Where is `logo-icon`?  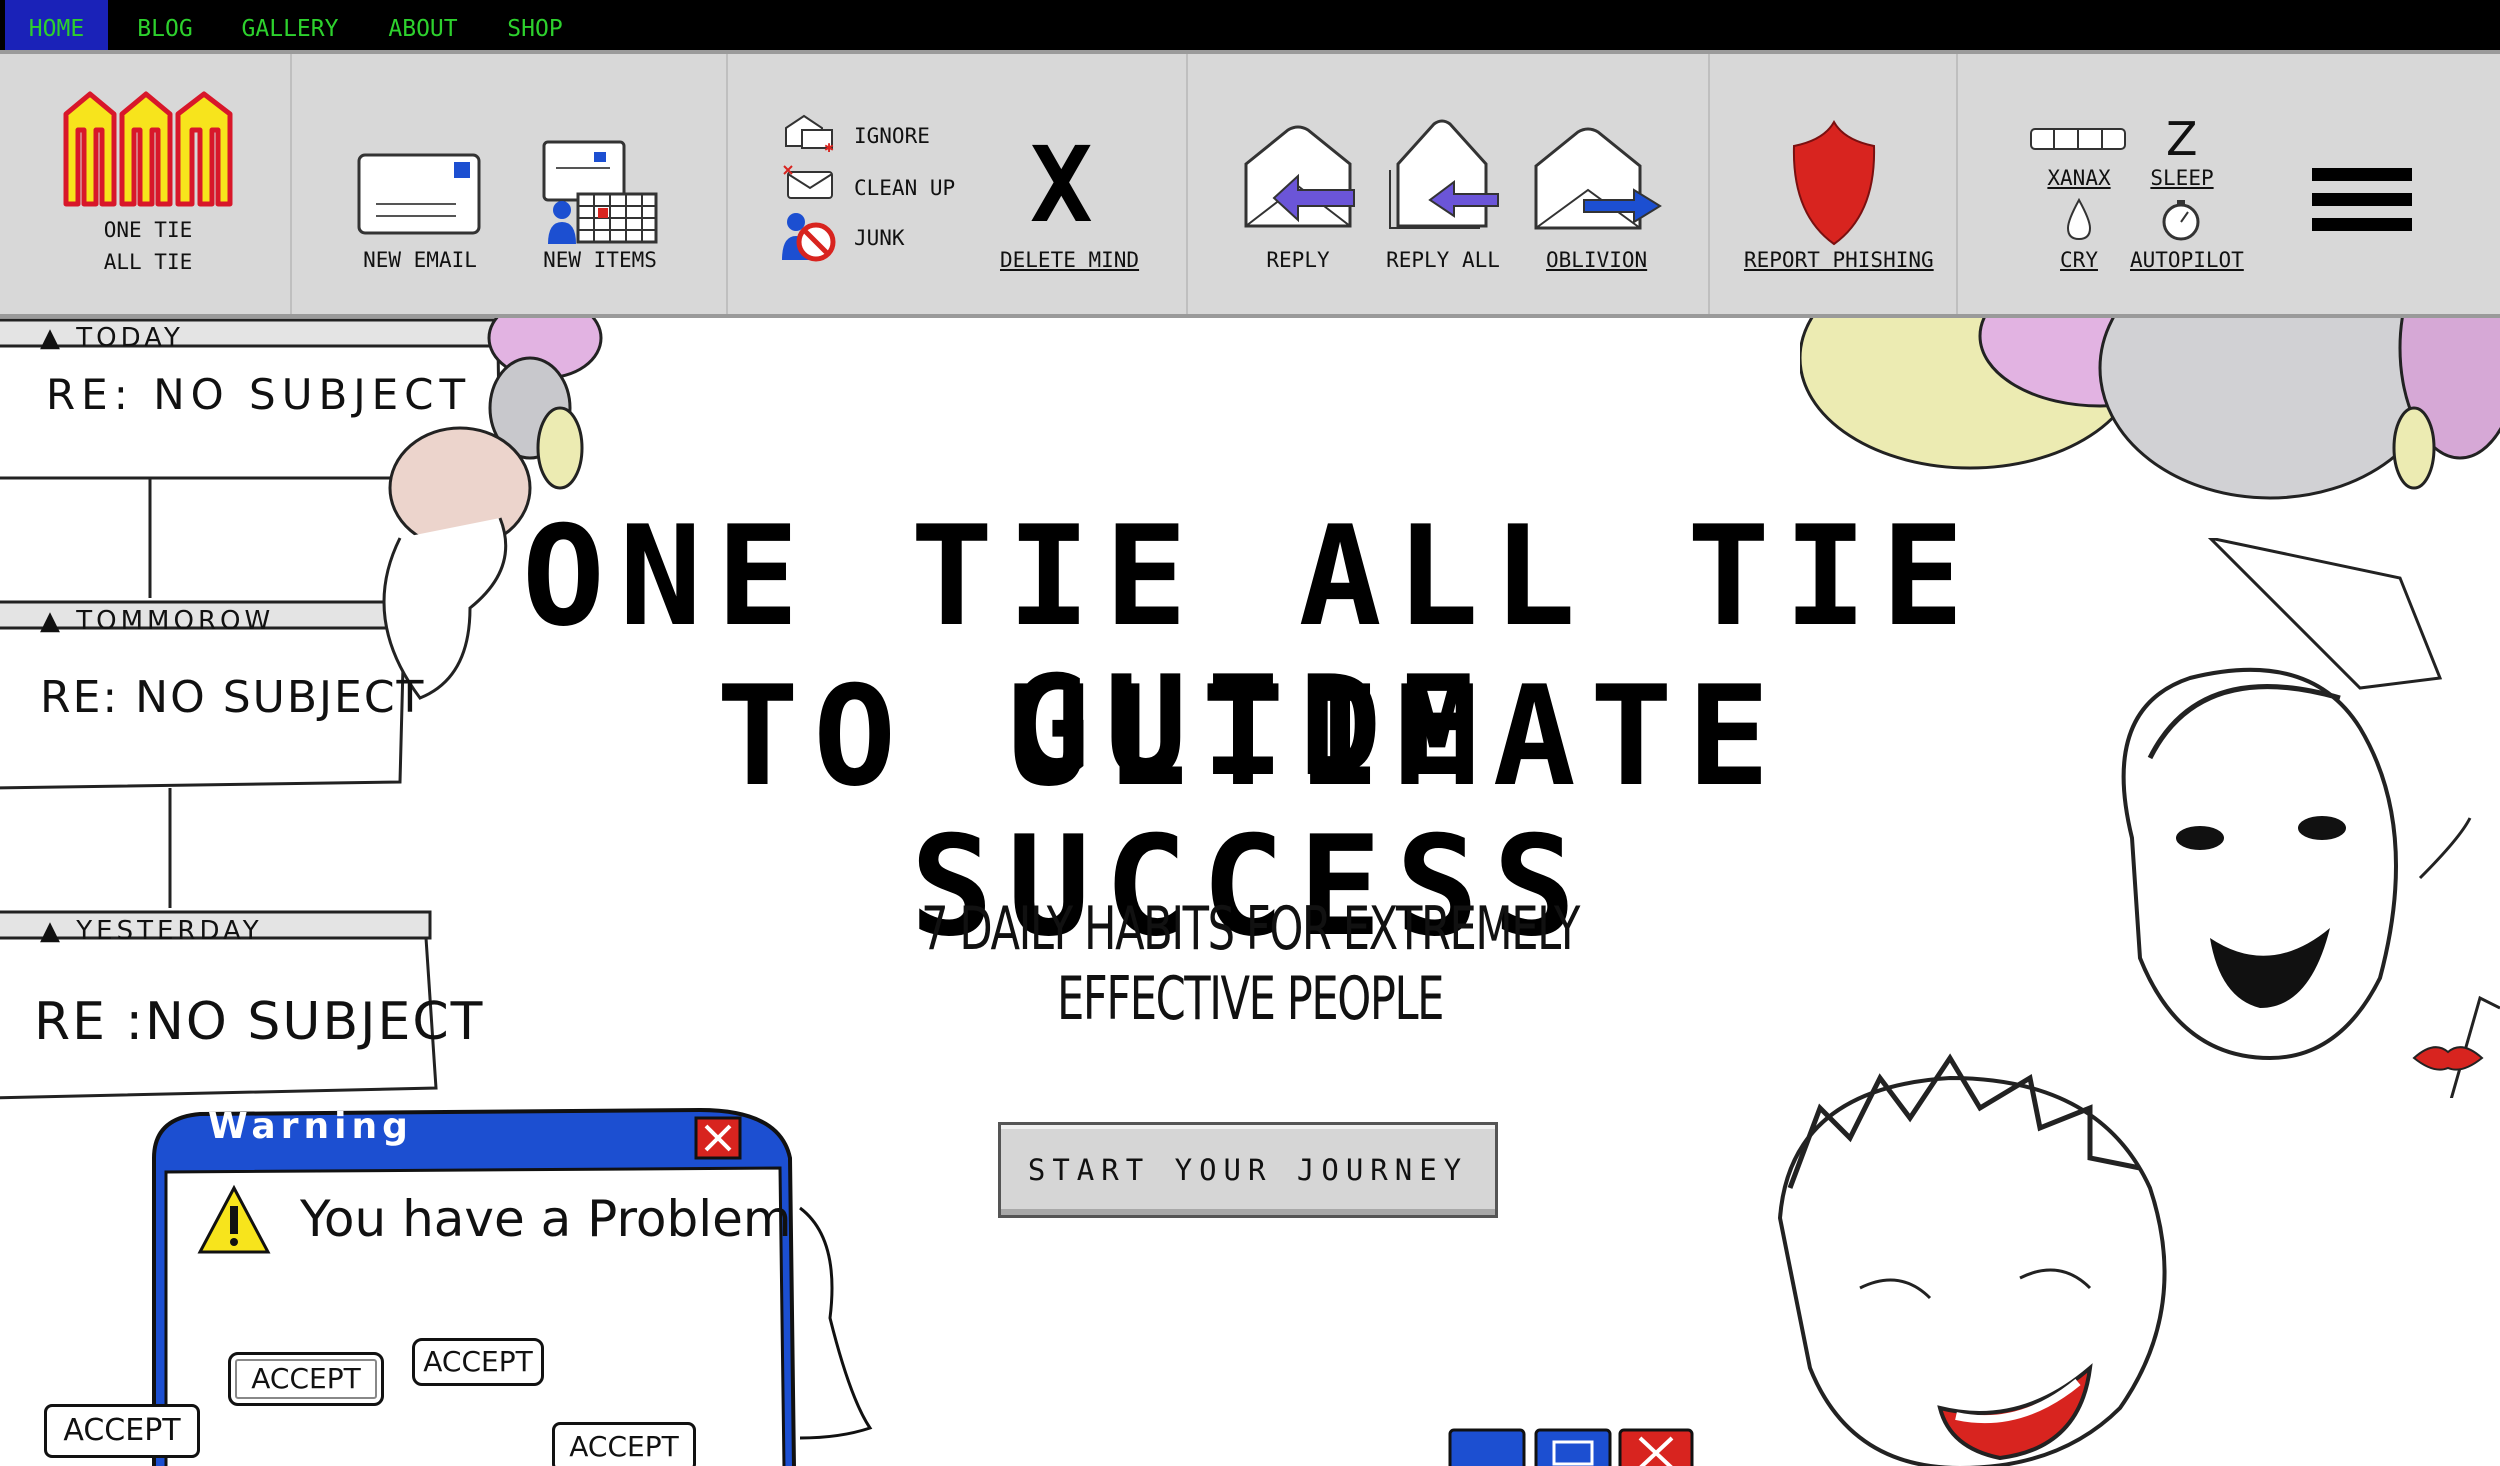 logo-icon is located at coordinates (148, 149).